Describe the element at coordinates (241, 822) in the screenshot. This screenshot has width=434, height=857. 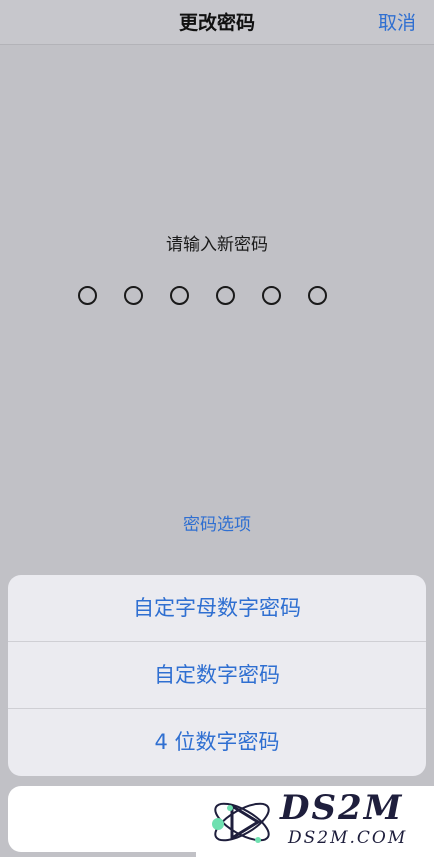
I see `atom-logo-icon` at that location.